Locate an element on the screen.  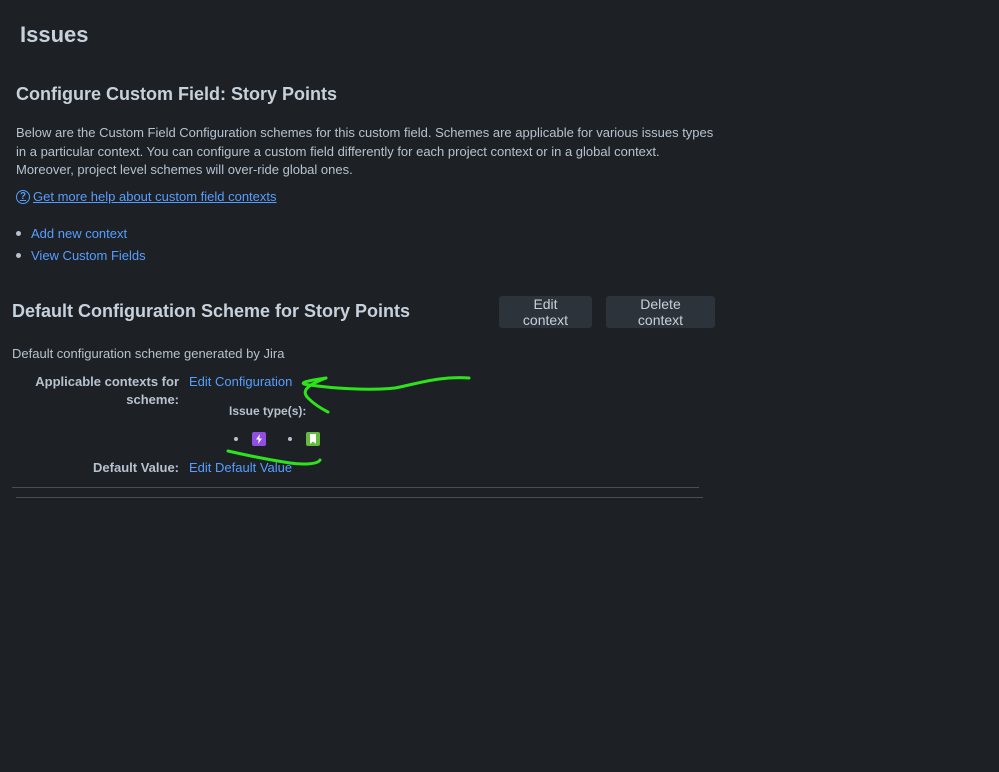
story-icon is located at coordinates (313, 439).